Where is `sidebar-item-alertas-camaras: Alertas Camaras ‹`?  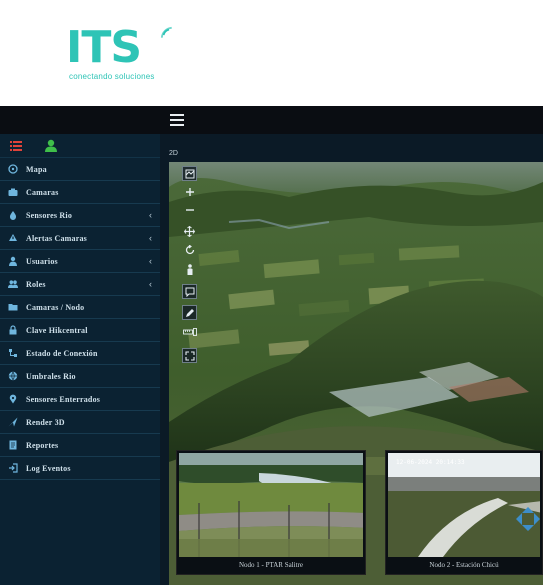 sidebar-item-alertas-camaras: Alertas Camaras ‹ is located at coordinates (80, 238).